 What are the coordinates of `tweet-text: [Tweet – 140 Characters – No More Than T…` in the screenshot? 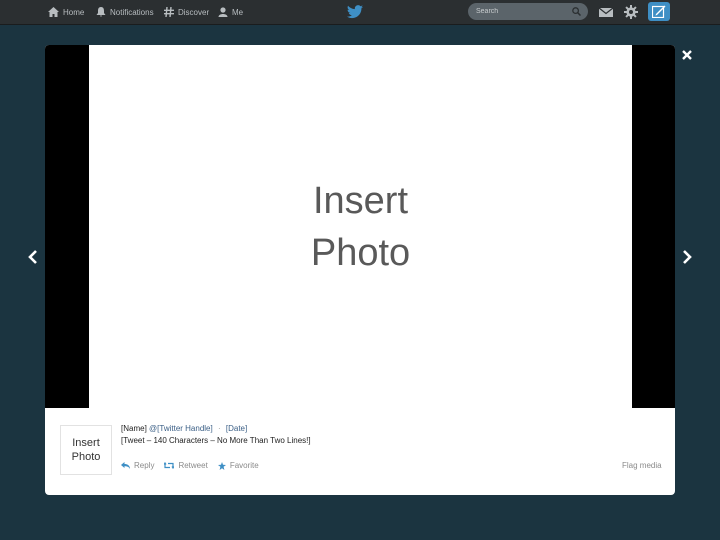 It's located at (216, 440).